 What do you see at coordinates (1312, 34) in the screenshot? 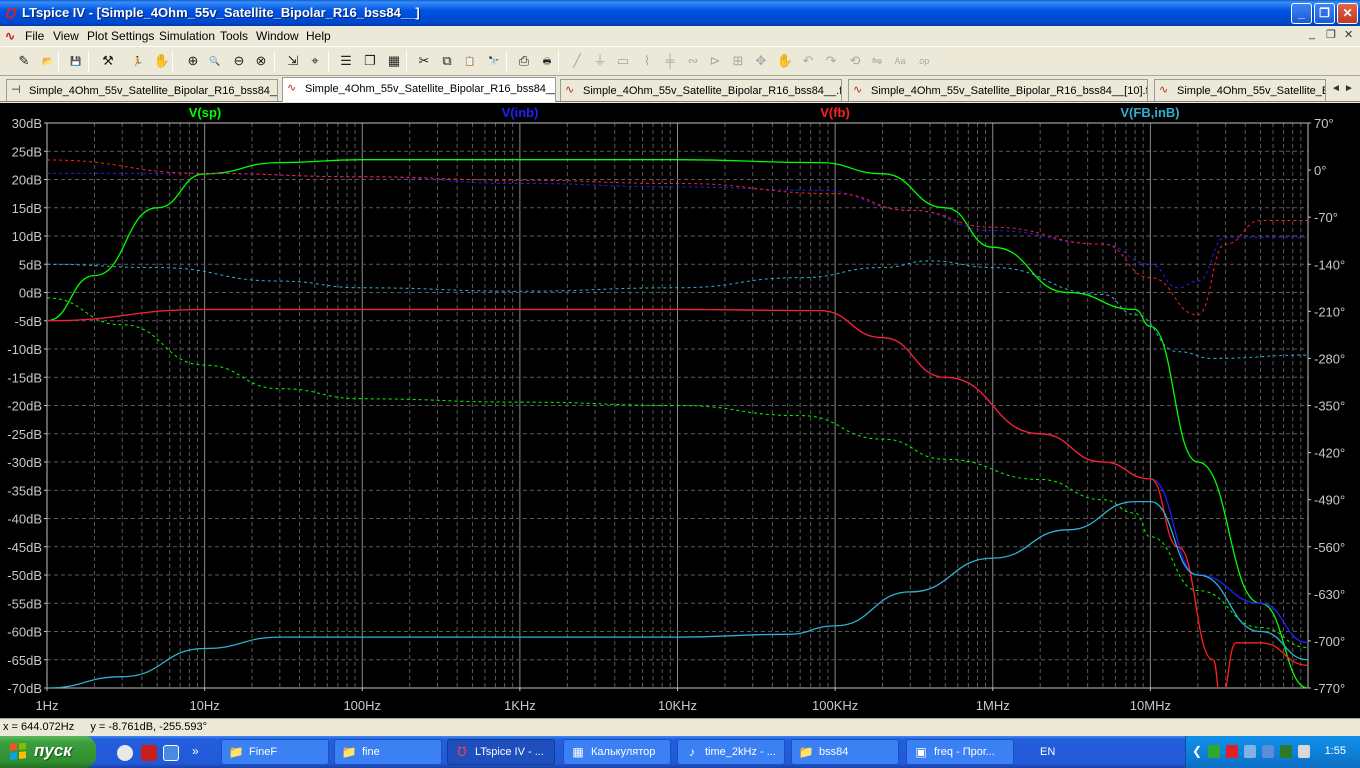
I see `mdi-minimize-button: _` at bounding box center [1312, 34].